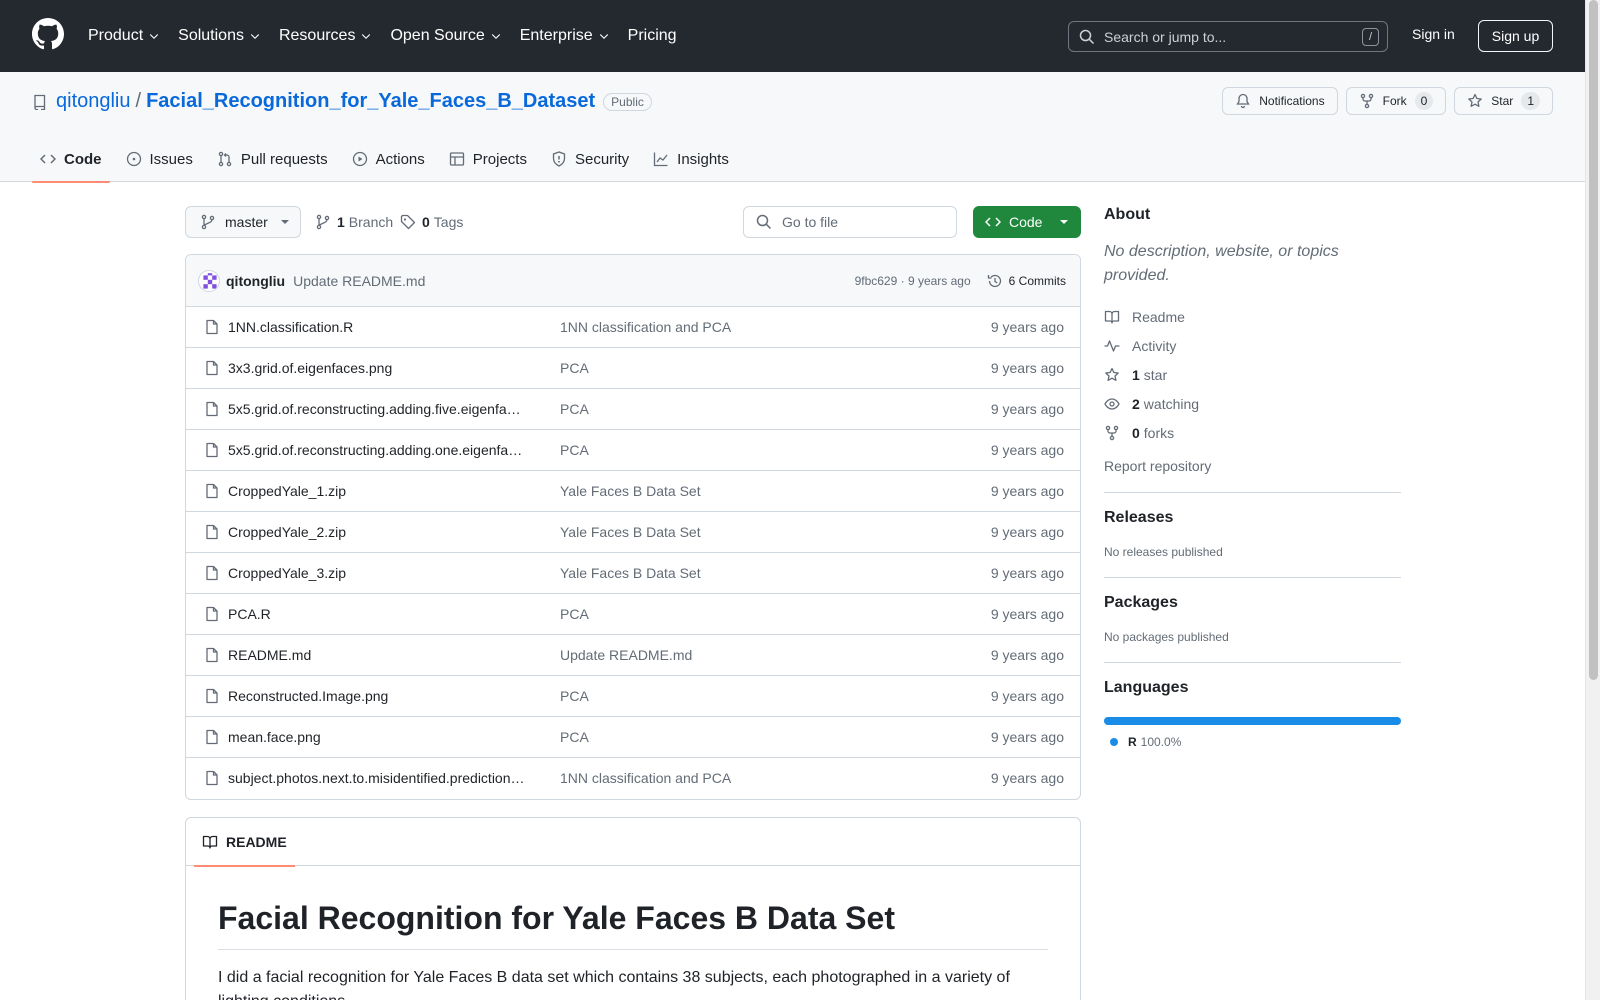 This screenshot has height=1000, width=1600. I want to click on forks-link: 0 forks, so click(1252, 432).